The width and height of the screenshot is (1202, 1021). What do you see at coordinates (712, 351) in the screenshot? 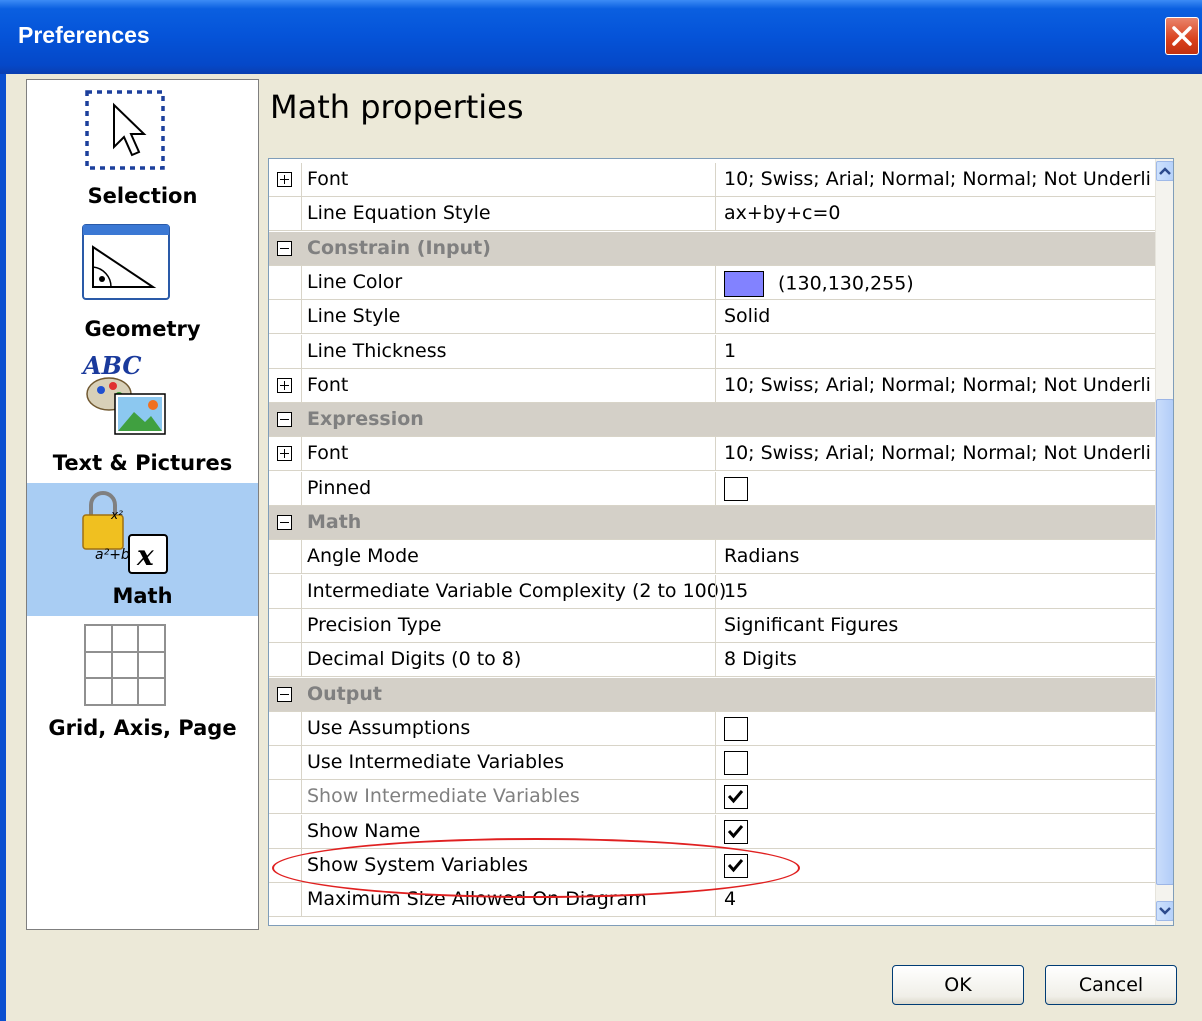
I see `property-row: Line Thickness 1` at bounding box center [712, 351].